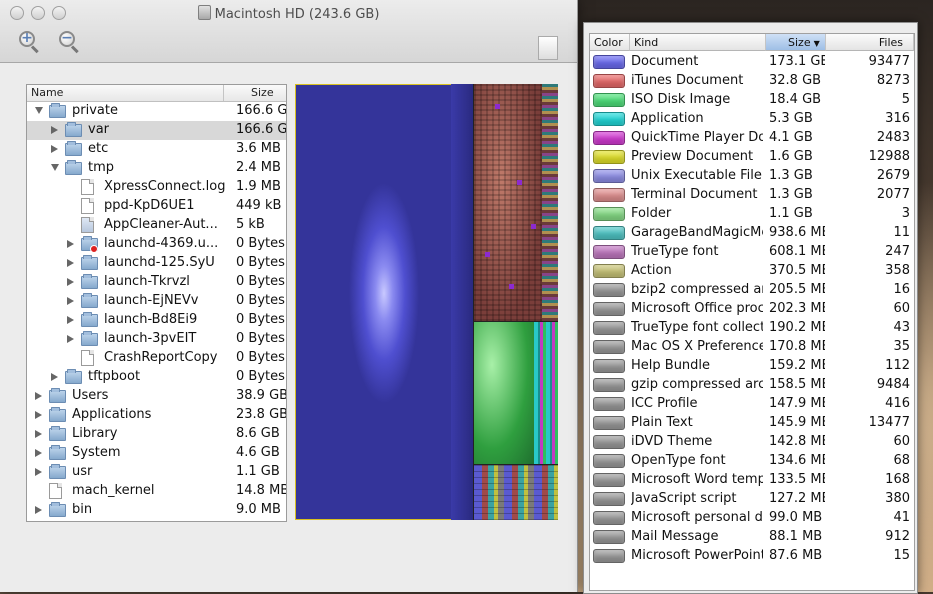  I want to click on tree-row: mach_kernel 14.8 MB, so click(156, 491).